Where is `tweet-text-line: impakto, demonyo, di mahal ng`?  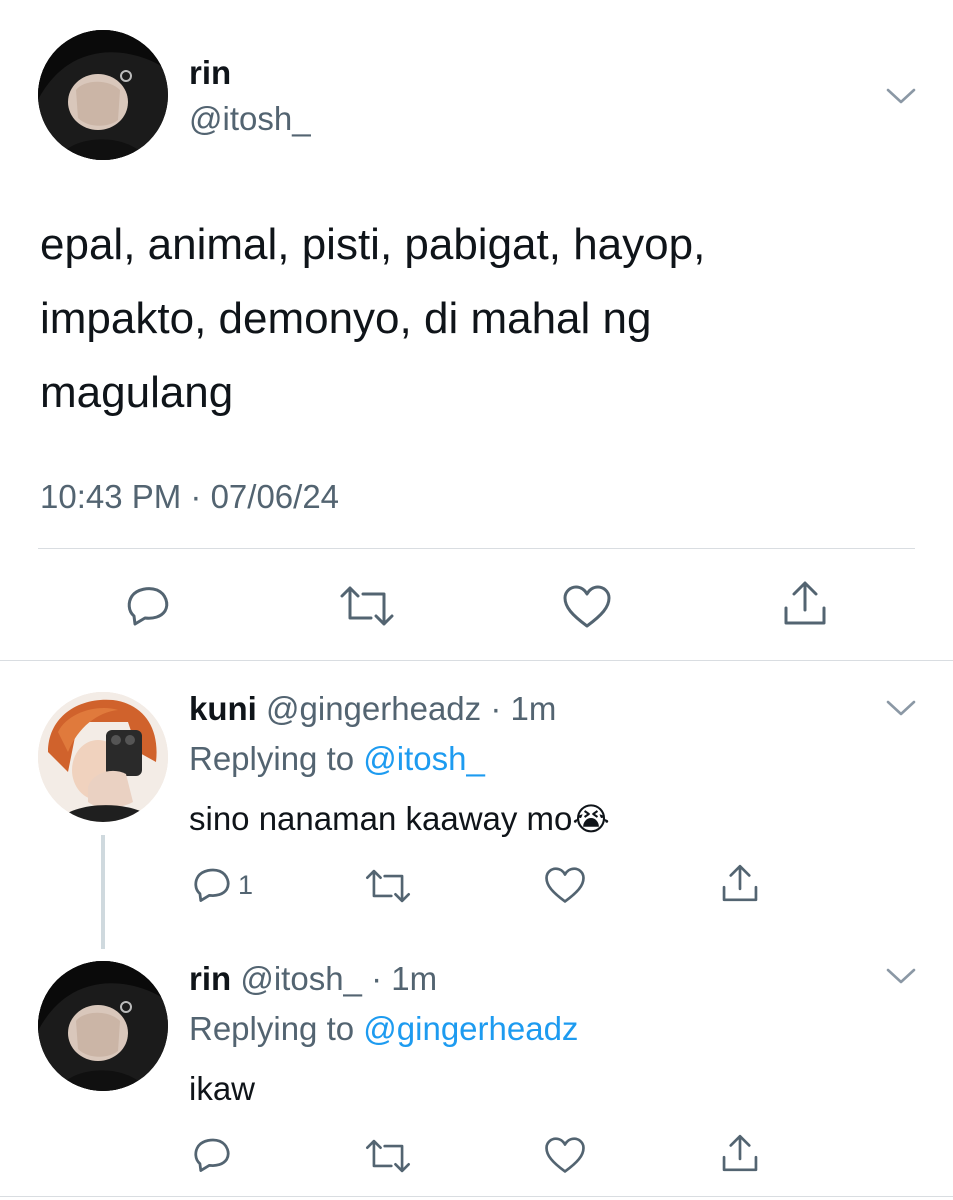 tweet-text-line: impakto, demonyo, di mahal ng is located at coordinates (346, 318).